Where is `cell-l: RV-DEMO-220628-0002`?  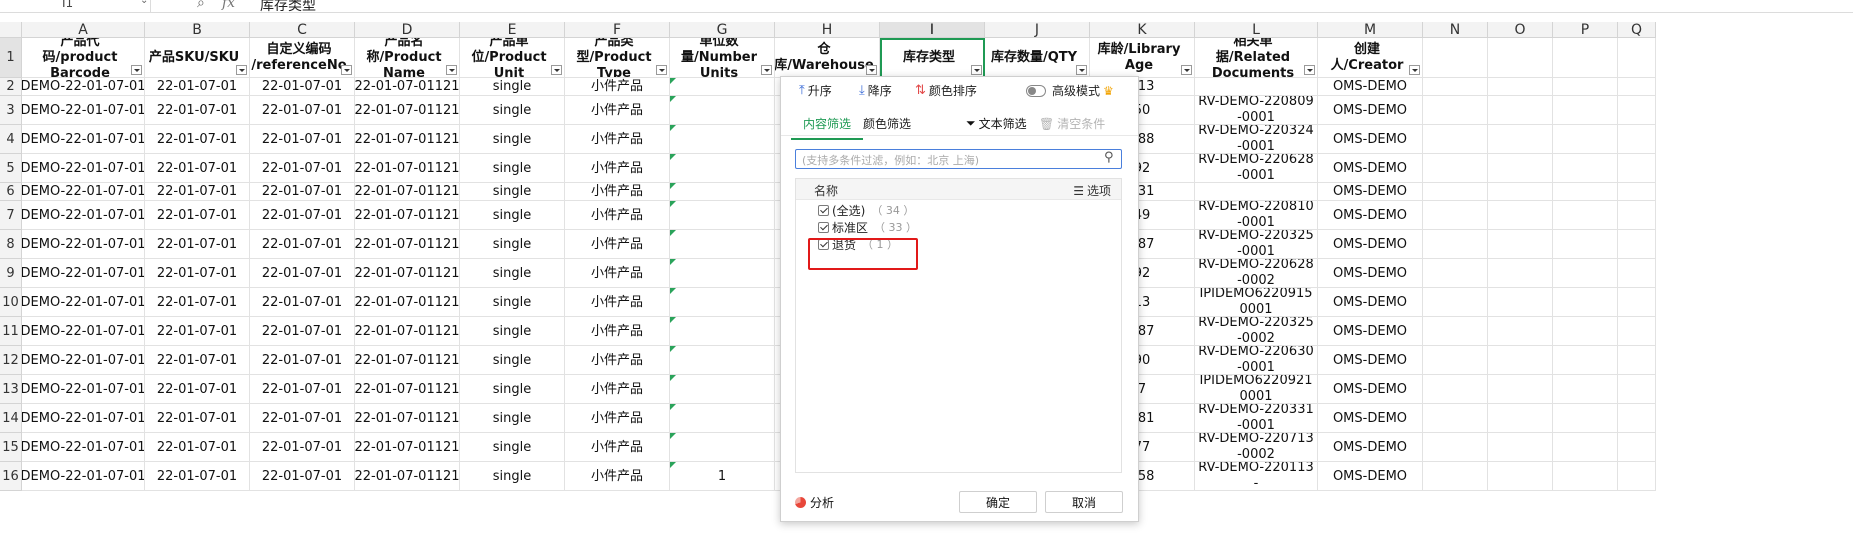
cell-l: RV-DEMO-220628-0002 is located at coordinates (1256, 273).